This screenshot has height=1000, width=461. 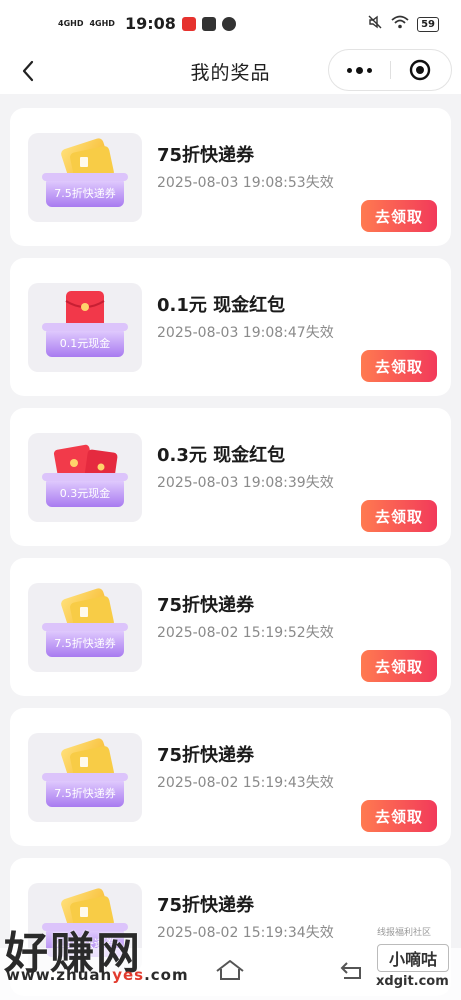 What do you see at coordinates (188, 23) in the screenshot?
I see `weibo-notification-icon` at bounding box center [188, 23].